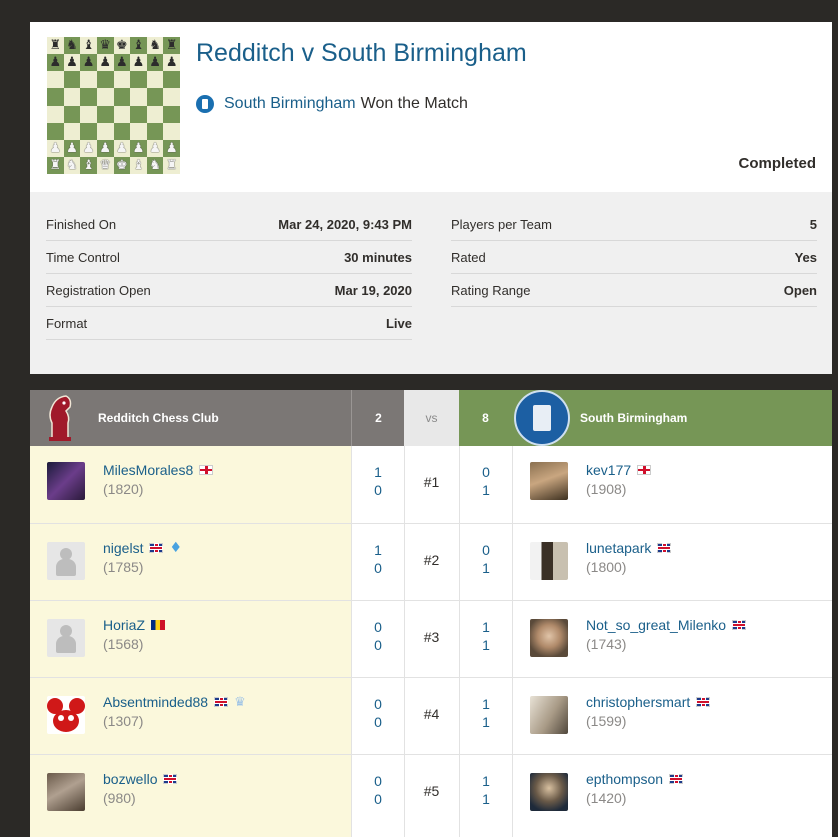  What do you see at coordinates (656, 625) in the screenshot?
I see `player-name-link: Not_so_great_Milenko` at bounding box center [656, 625].